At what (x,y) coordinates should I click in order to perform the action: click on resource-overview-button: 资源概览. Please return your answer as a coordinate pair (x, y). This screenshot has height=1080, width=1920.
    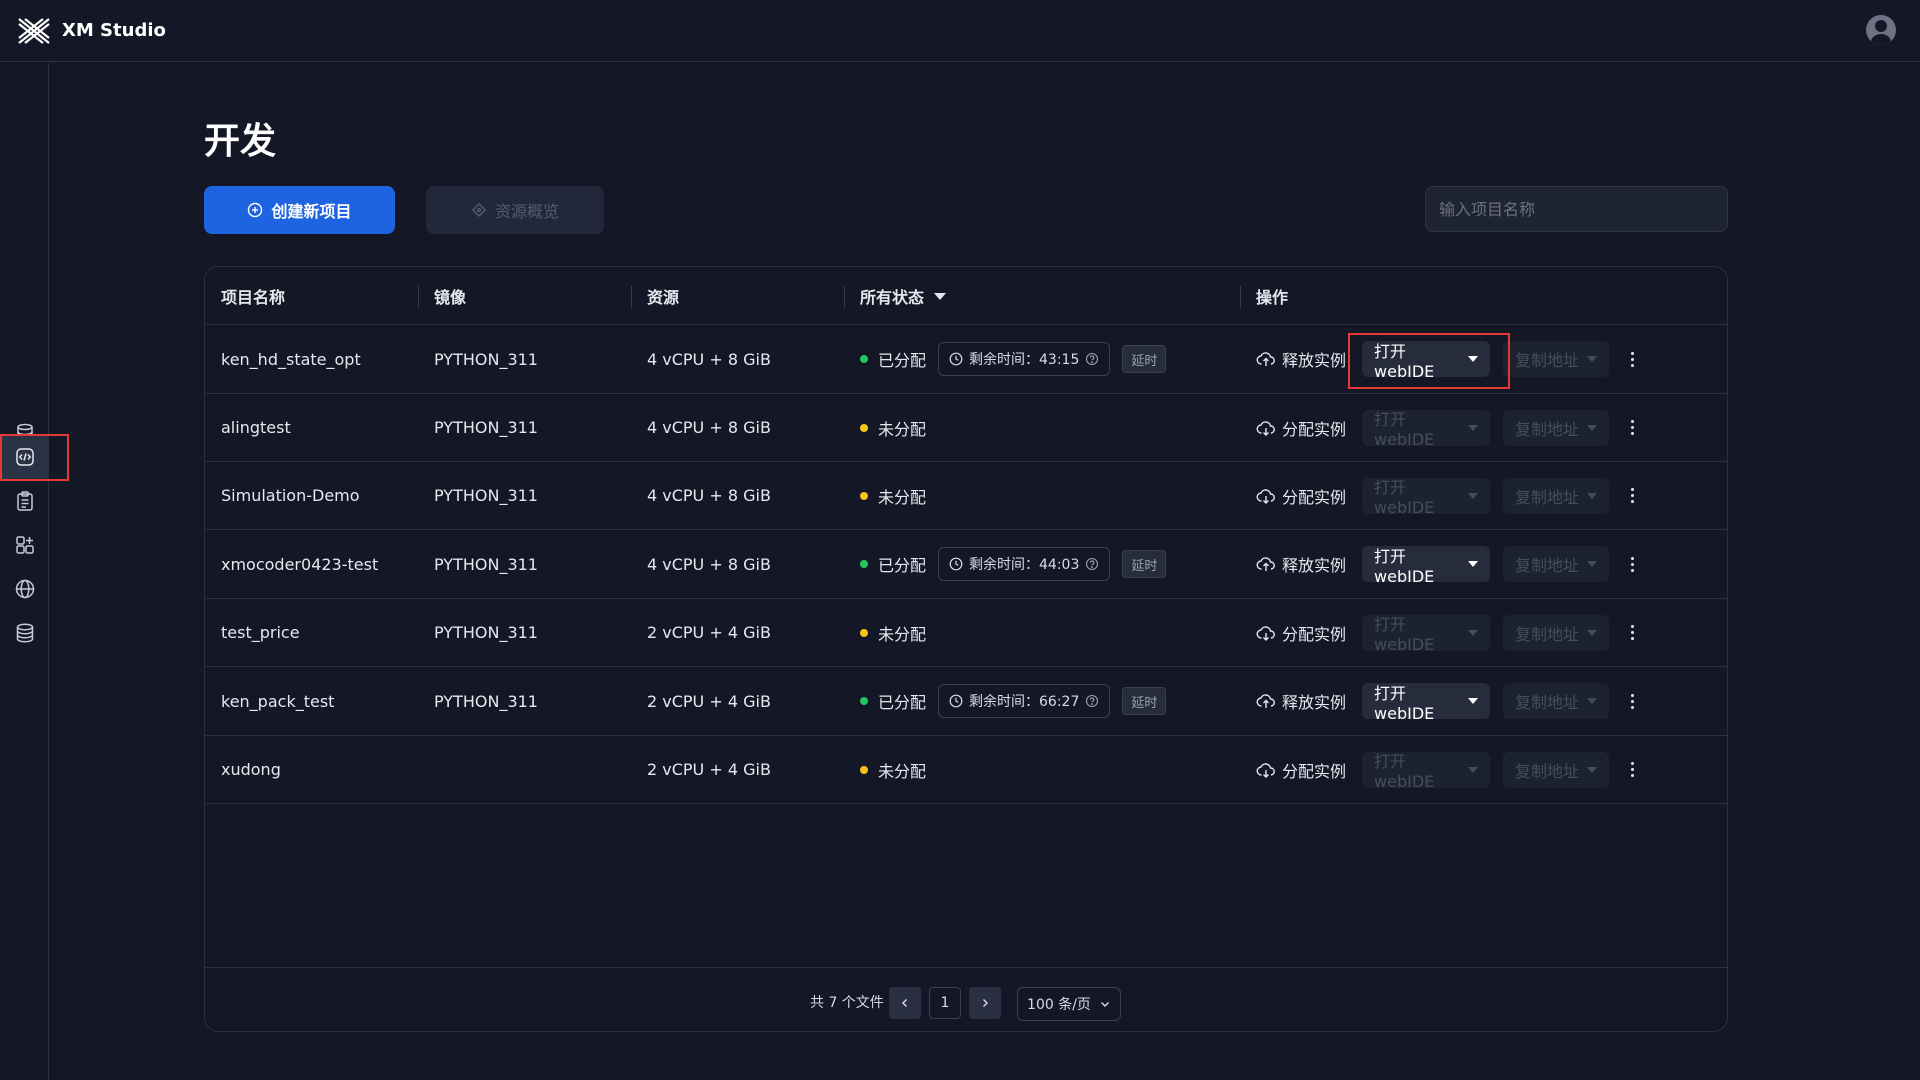
    Looking at the image, I should click on (515, 210).